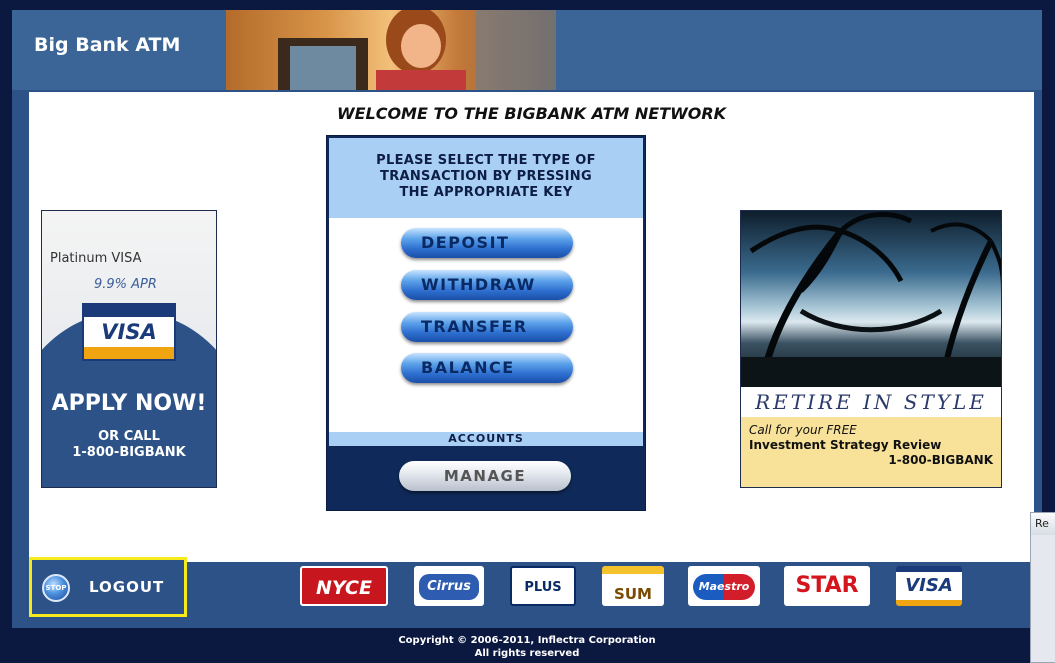 The width and height of the screenshot is (1055, 663). Describe the element at coordinates (486, 439) in the screenshot. I see `accounts-label: ACCOUNTS` at that location.